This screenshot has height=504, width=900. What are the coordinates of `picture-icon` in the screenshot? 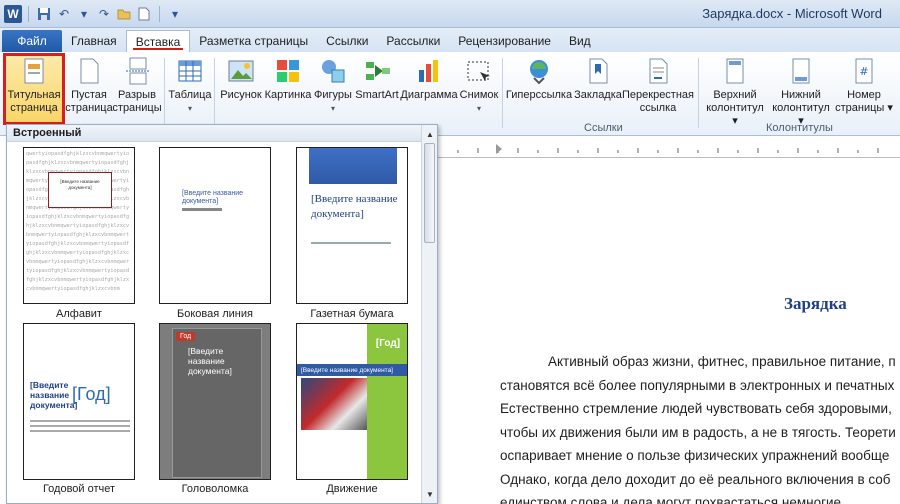 It's located at (241, 71).